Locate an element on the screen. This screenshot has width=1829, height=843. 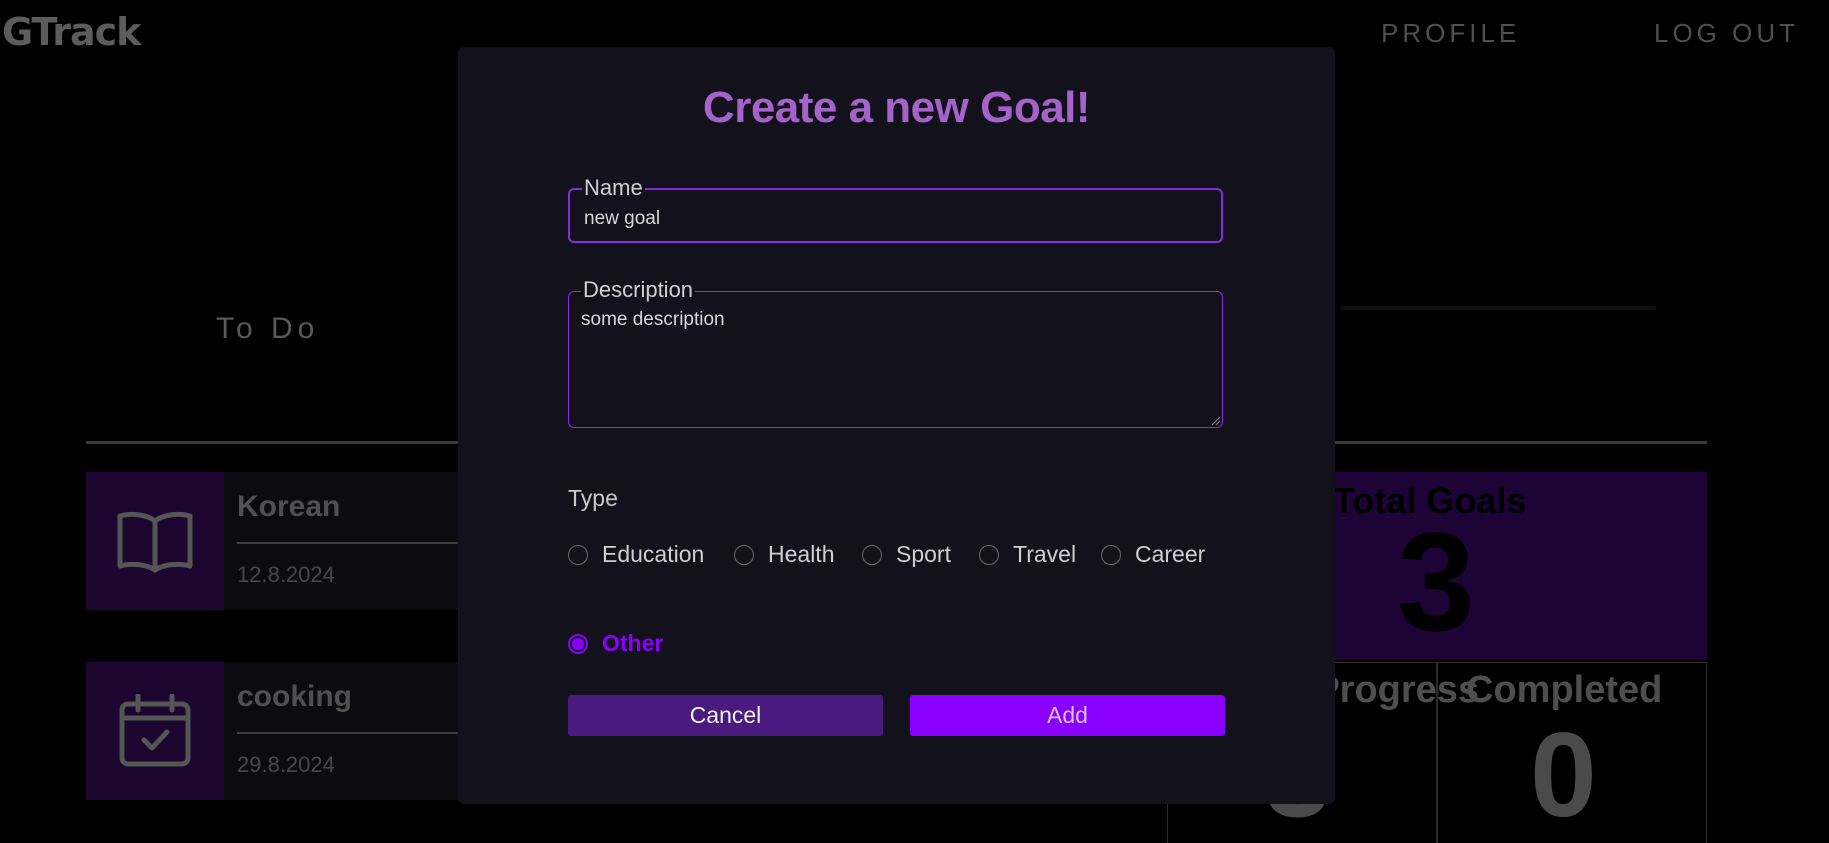
description-textarea: some description is located at coordinates (898, 366).